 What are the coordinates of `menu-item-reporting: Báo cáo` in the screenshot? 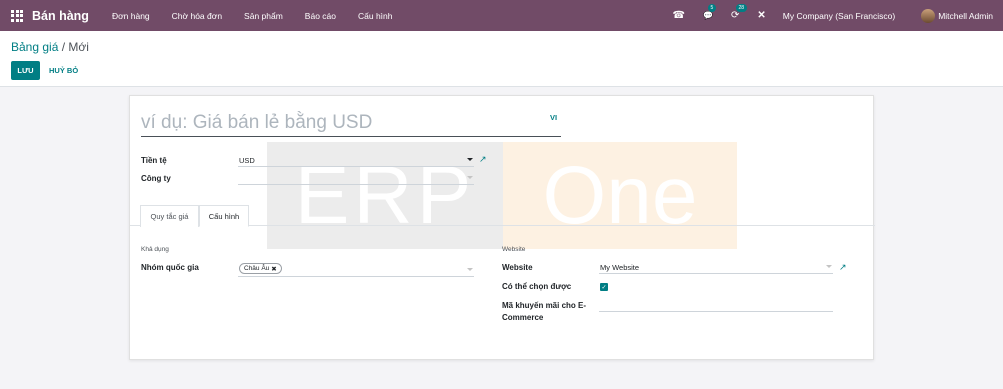 It's located at (320, 16).